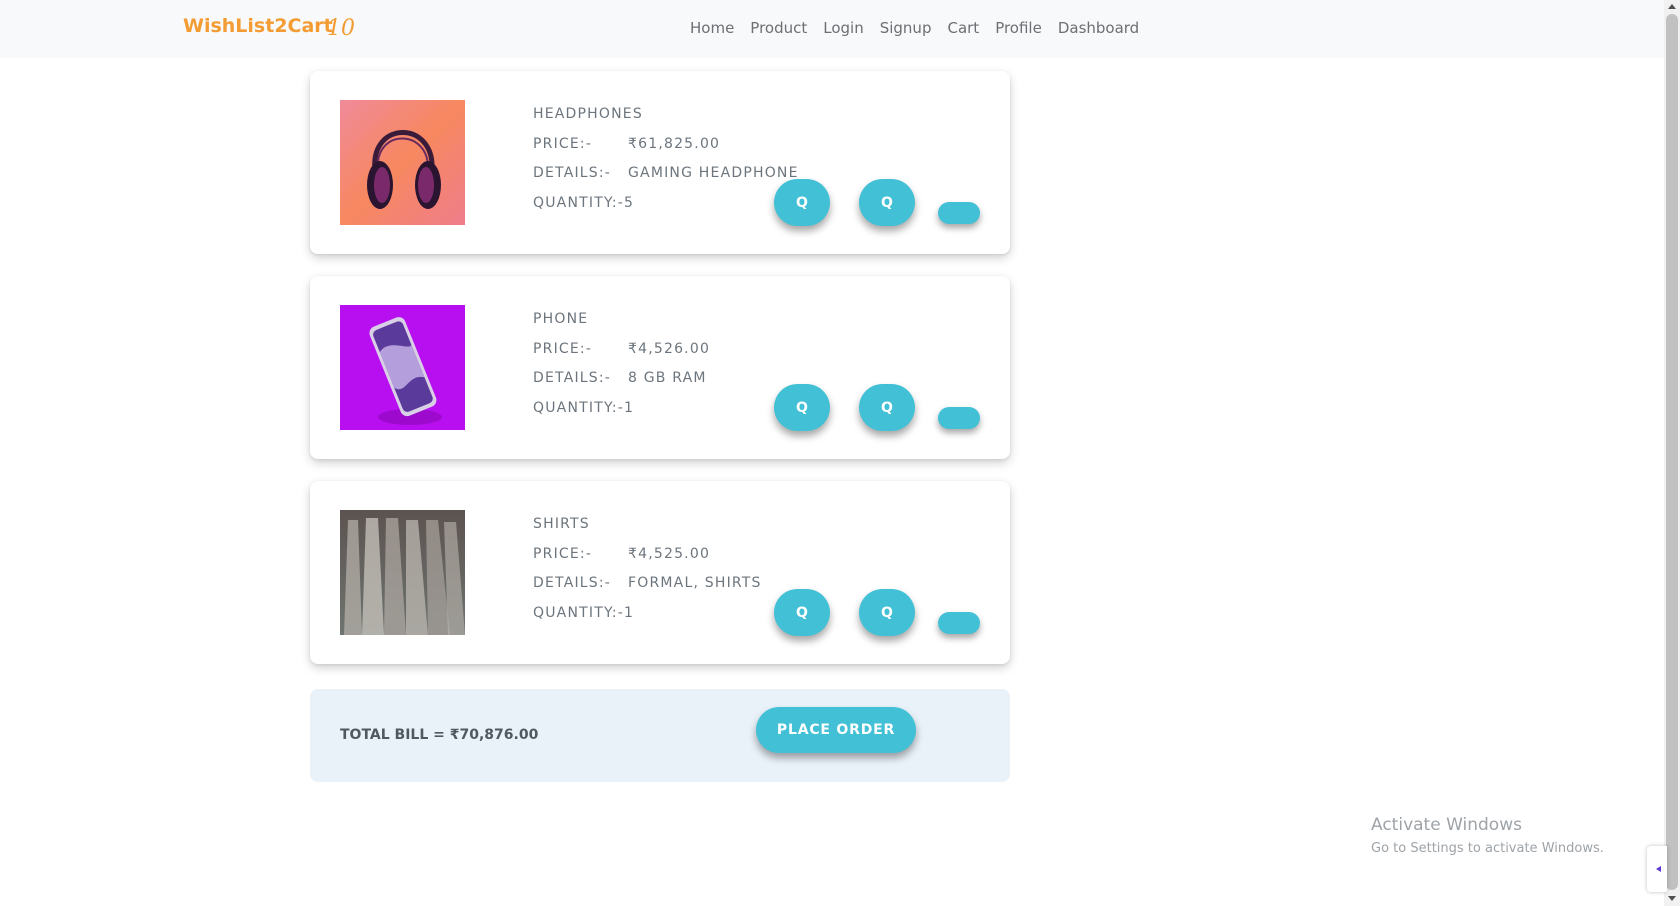  I want to click on item-name: SHIRTS, so click(561, 524).